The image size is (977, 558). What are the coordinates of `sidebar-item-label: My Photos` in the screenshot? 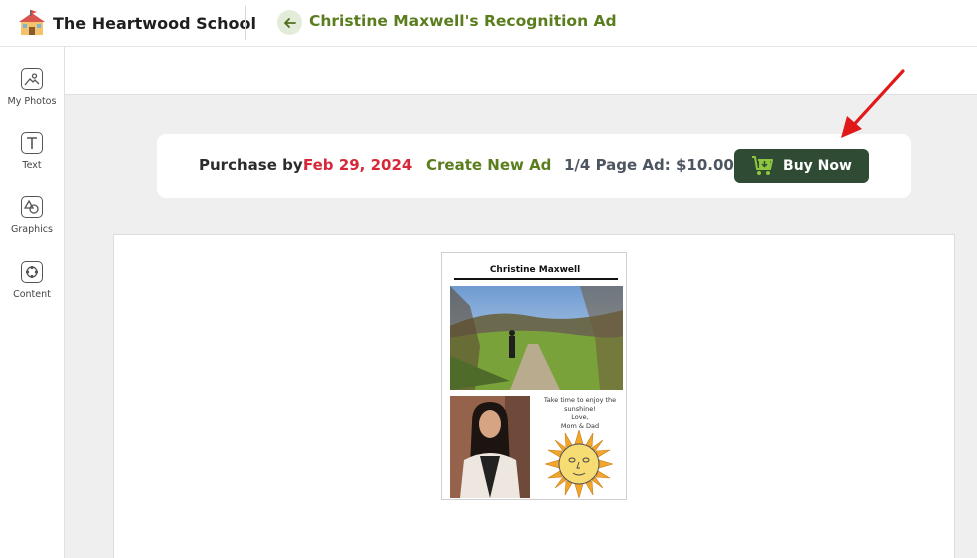 It's located at (32, 101).